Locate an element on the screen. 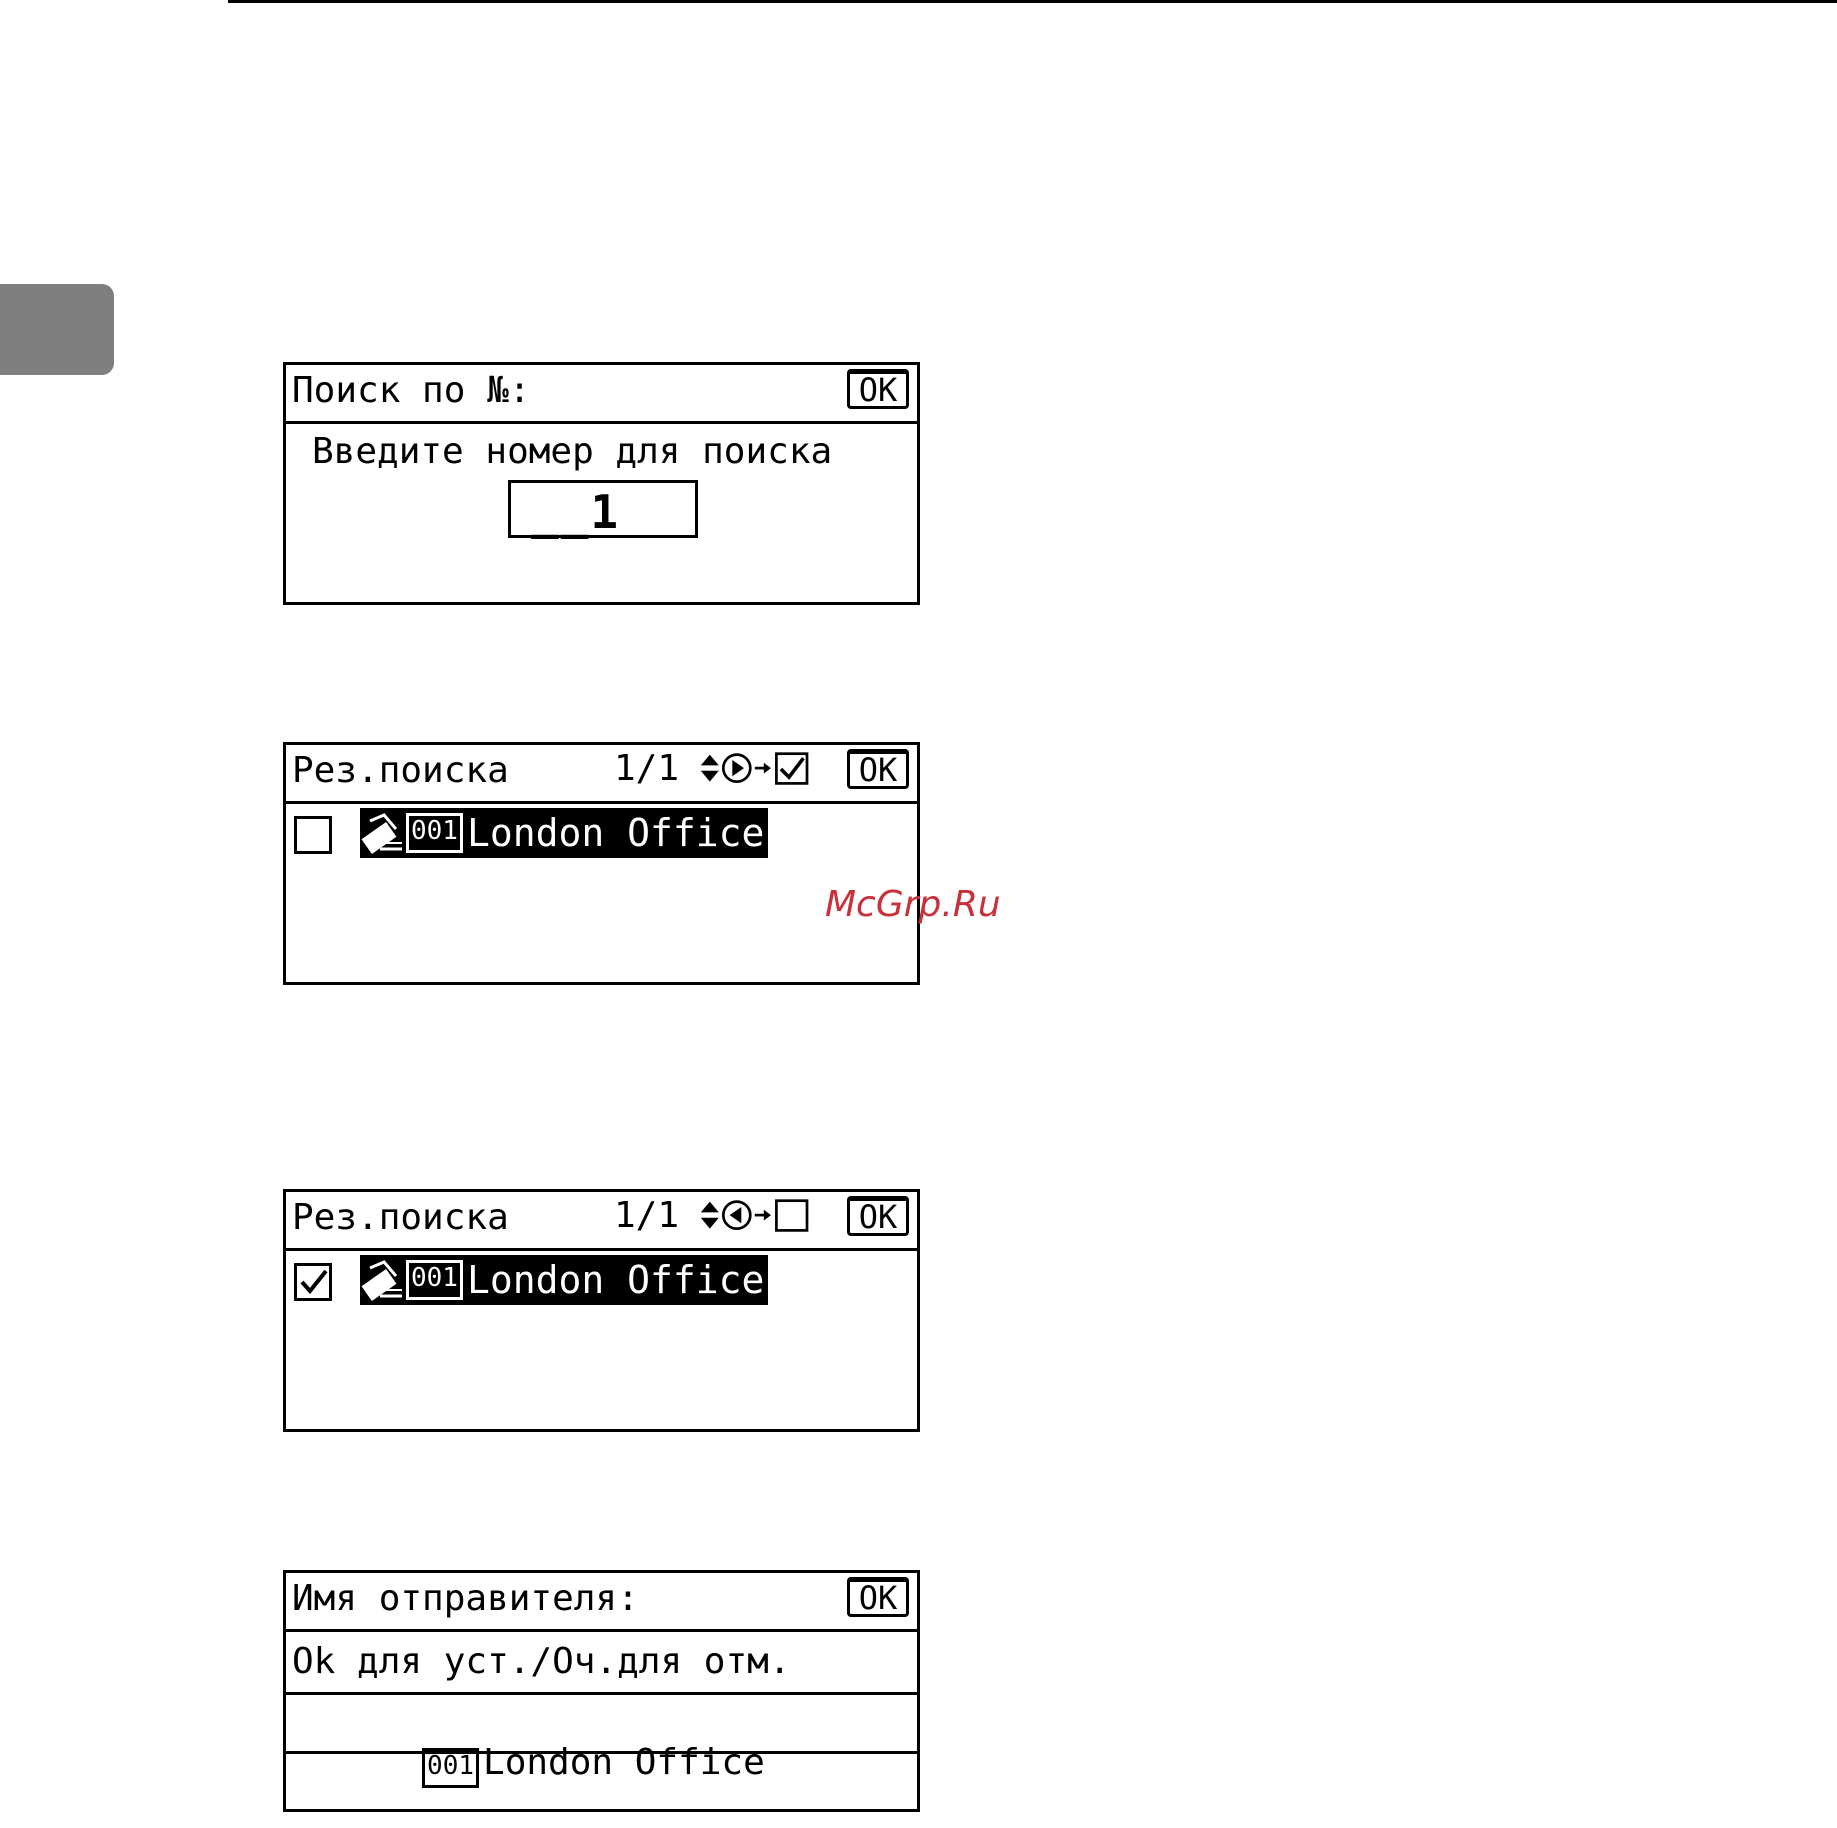 The width and height of the screenshot is (1837, 1828). search-prompt: Введите номер для поиска is located at coordinates (572, 451).